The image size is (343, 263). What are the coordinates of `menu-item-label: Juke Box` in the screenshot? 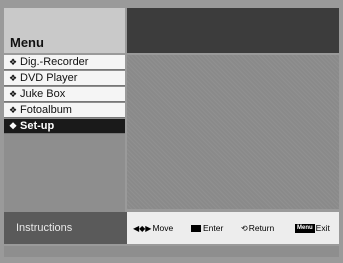 It's located at (43, 94).